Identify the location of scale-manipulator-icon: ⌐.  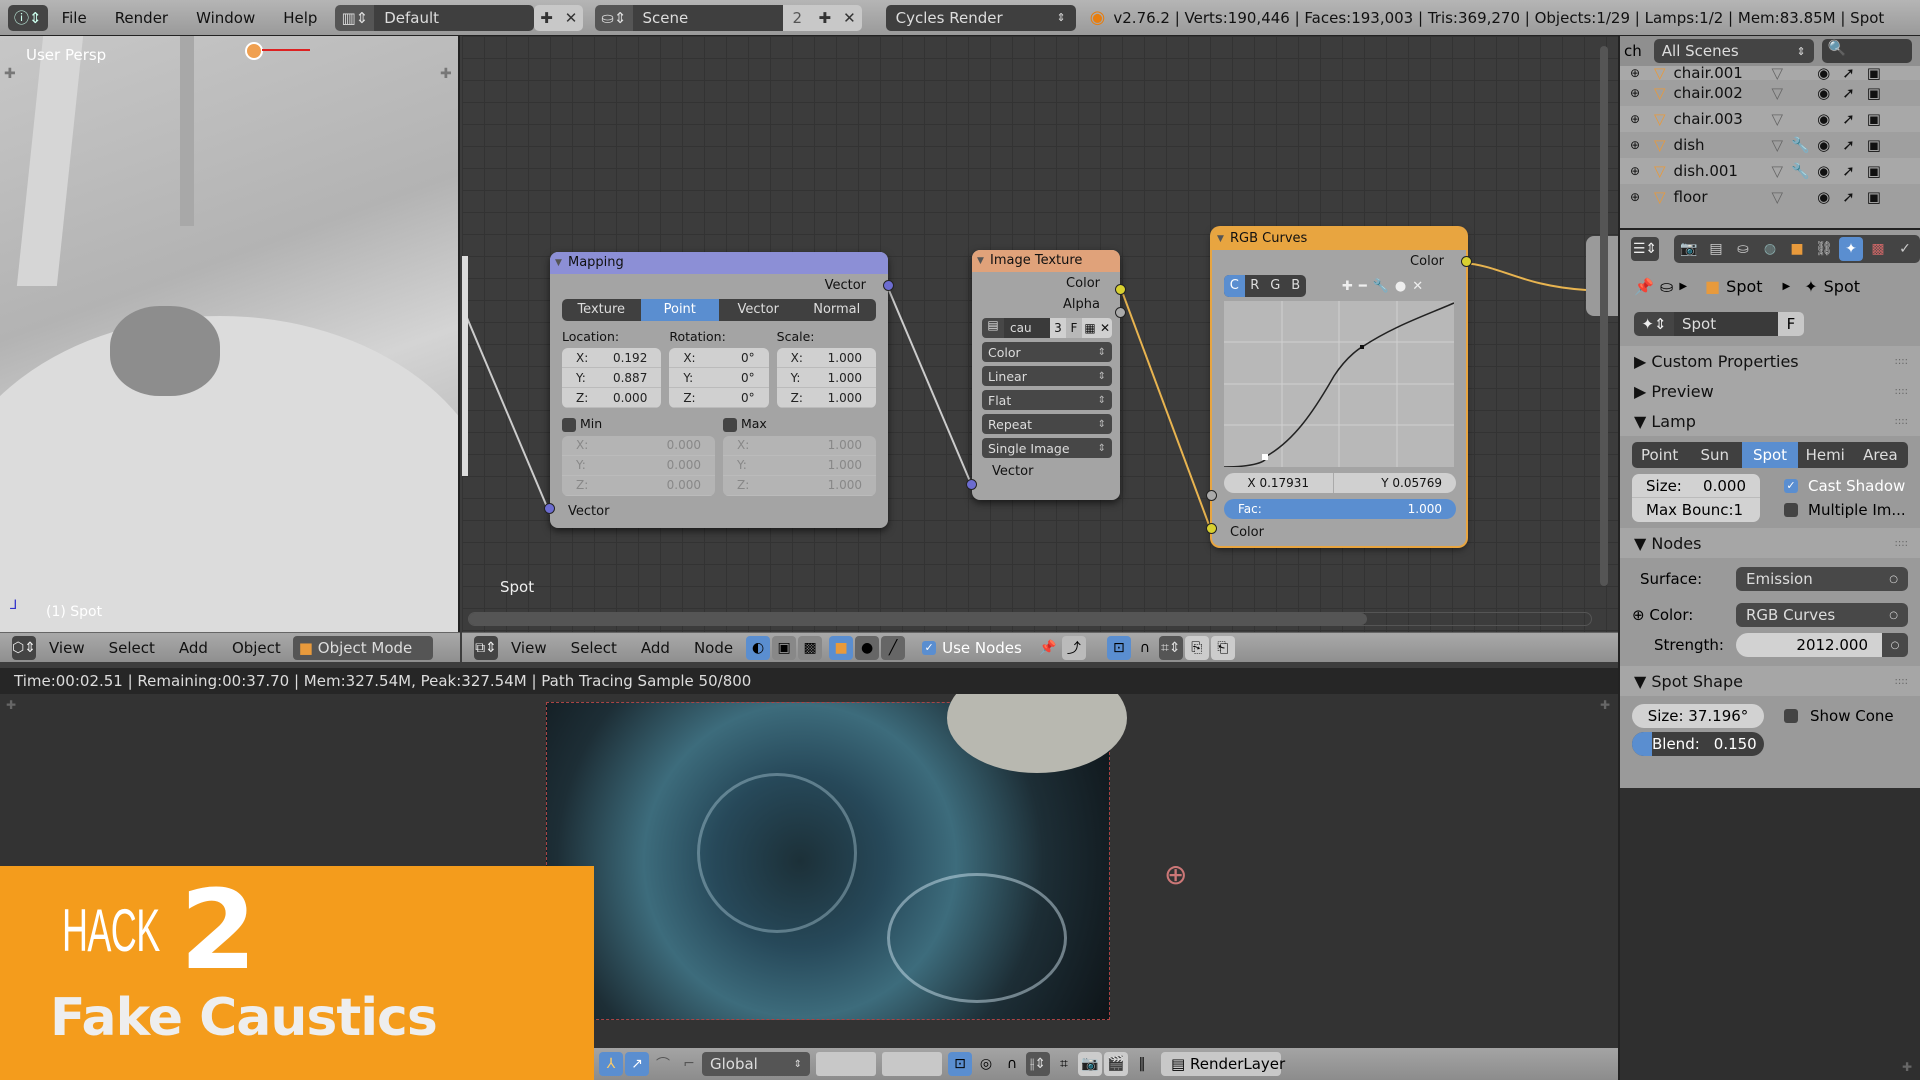
(689, 1064).